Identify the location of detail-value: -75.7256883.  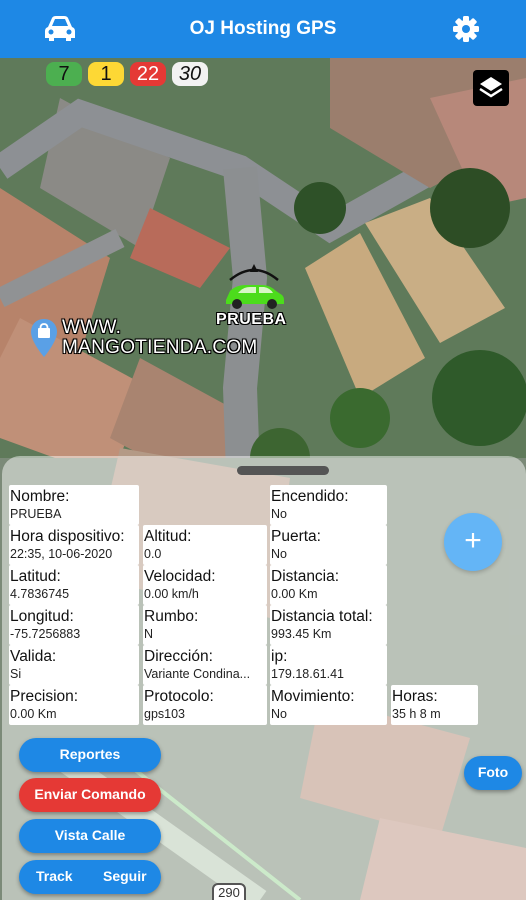
(45, 634).